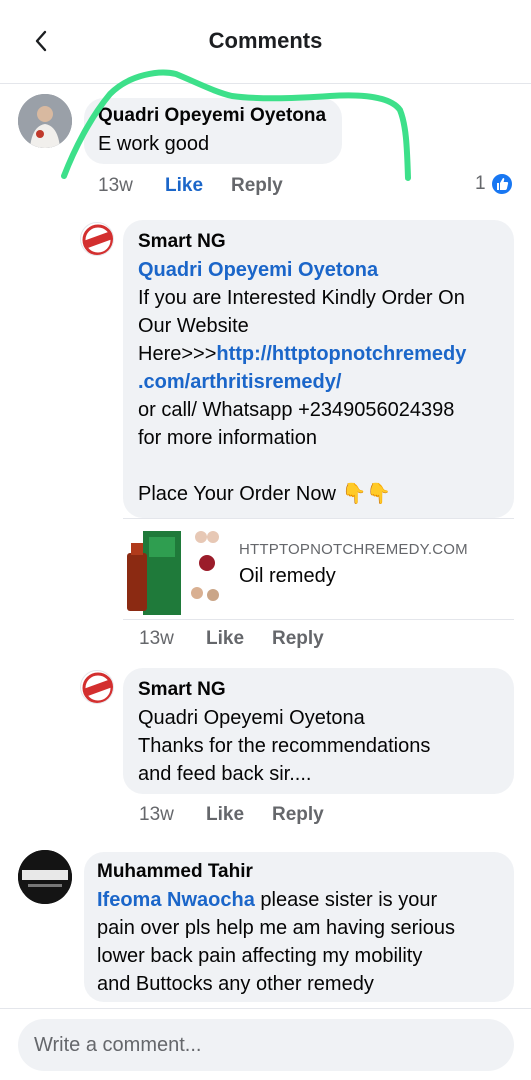 The height and width of the screenshot is (1080, 531). I want to click on website-link: .com/arthritisremedy/, so click(318, 382).